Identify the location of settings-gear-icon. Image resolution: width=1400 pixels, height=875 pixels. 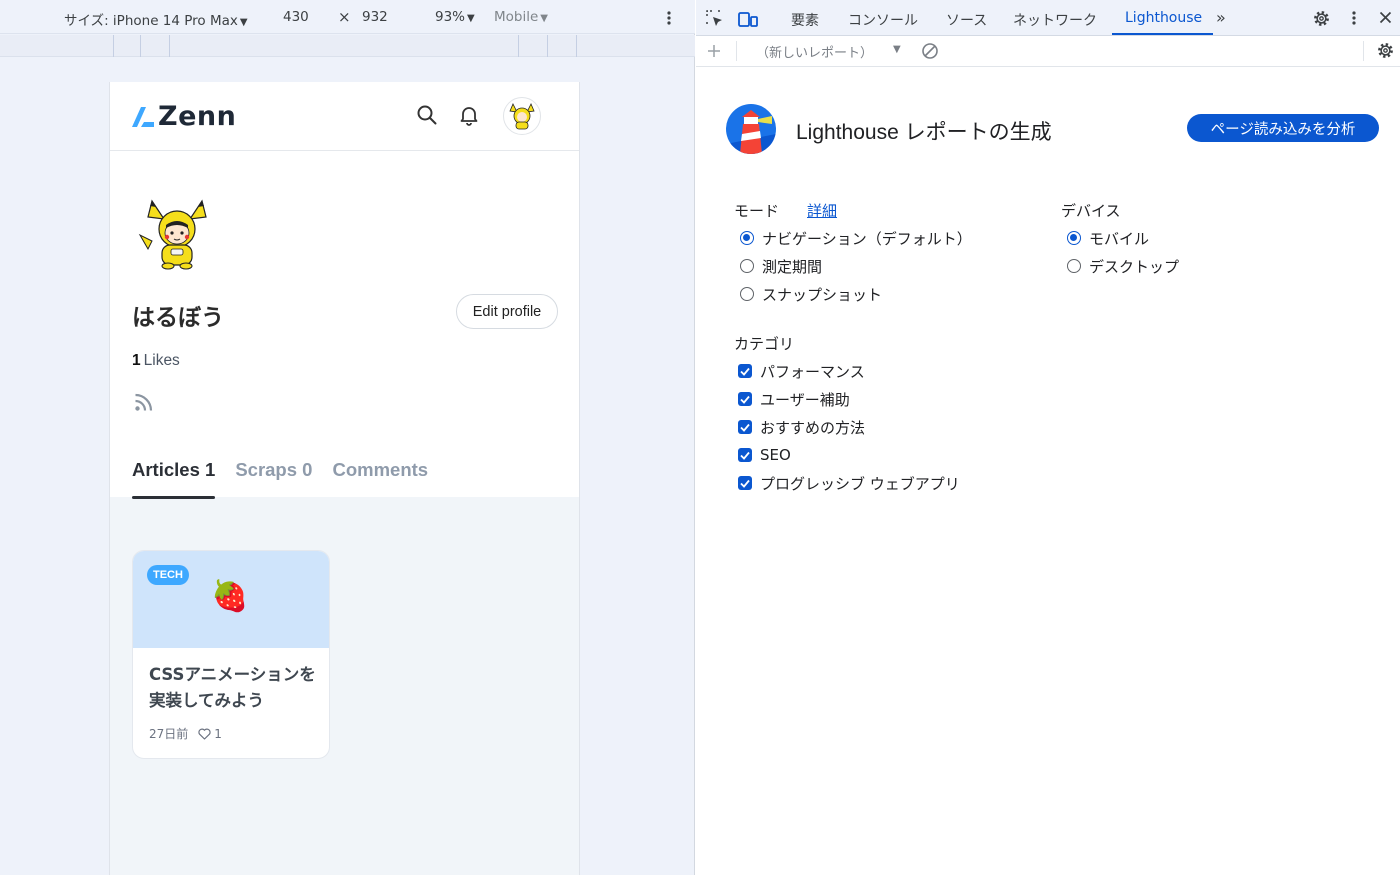
(1321, 18).